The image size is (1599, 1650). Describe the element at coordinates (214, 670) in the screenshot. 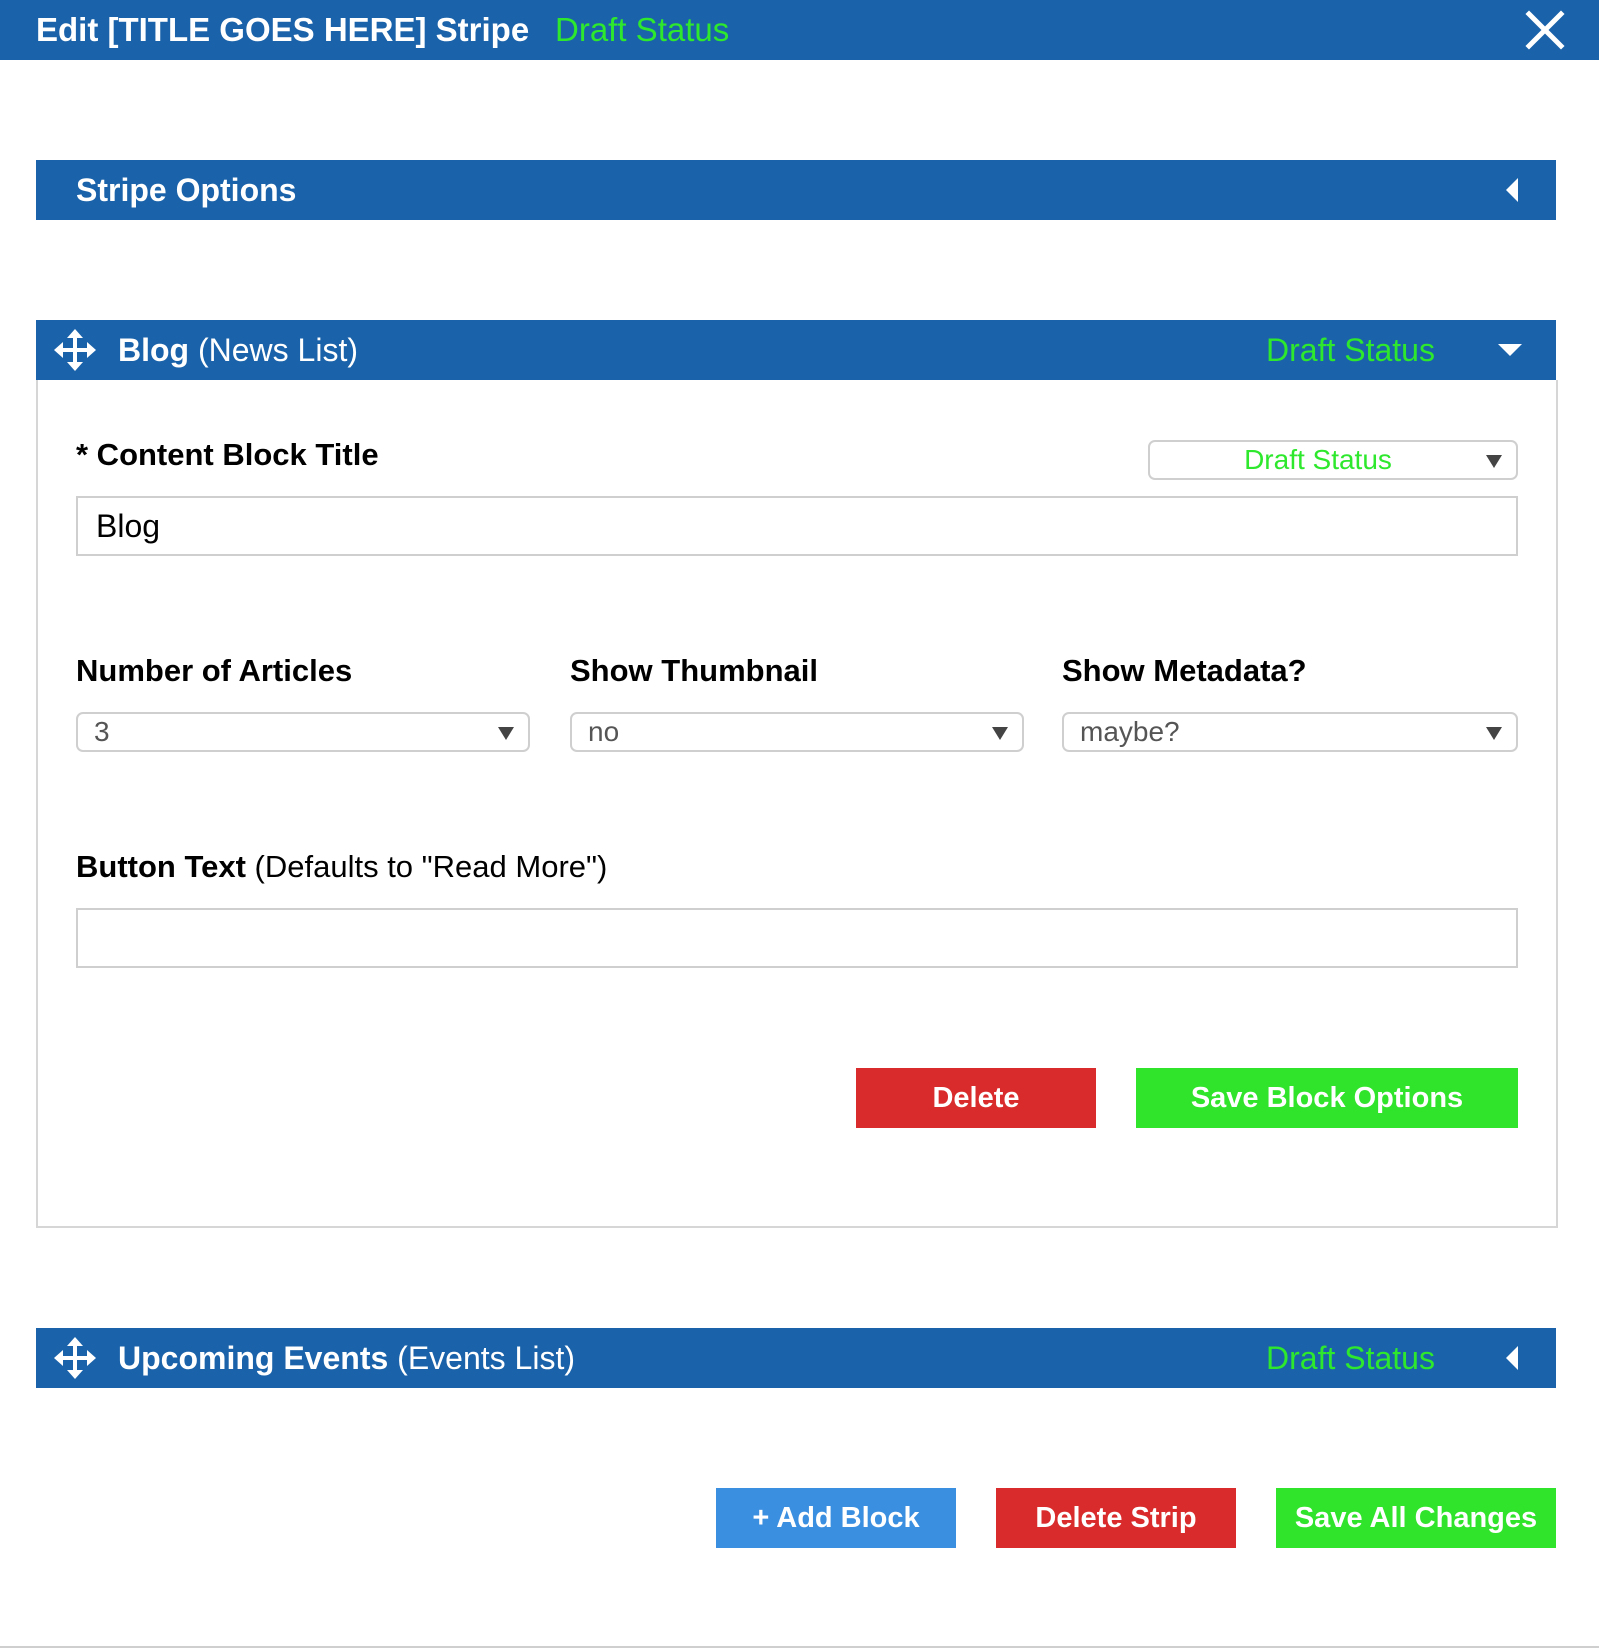

I see `number-of-articles-label: Number of Articles` at that location.